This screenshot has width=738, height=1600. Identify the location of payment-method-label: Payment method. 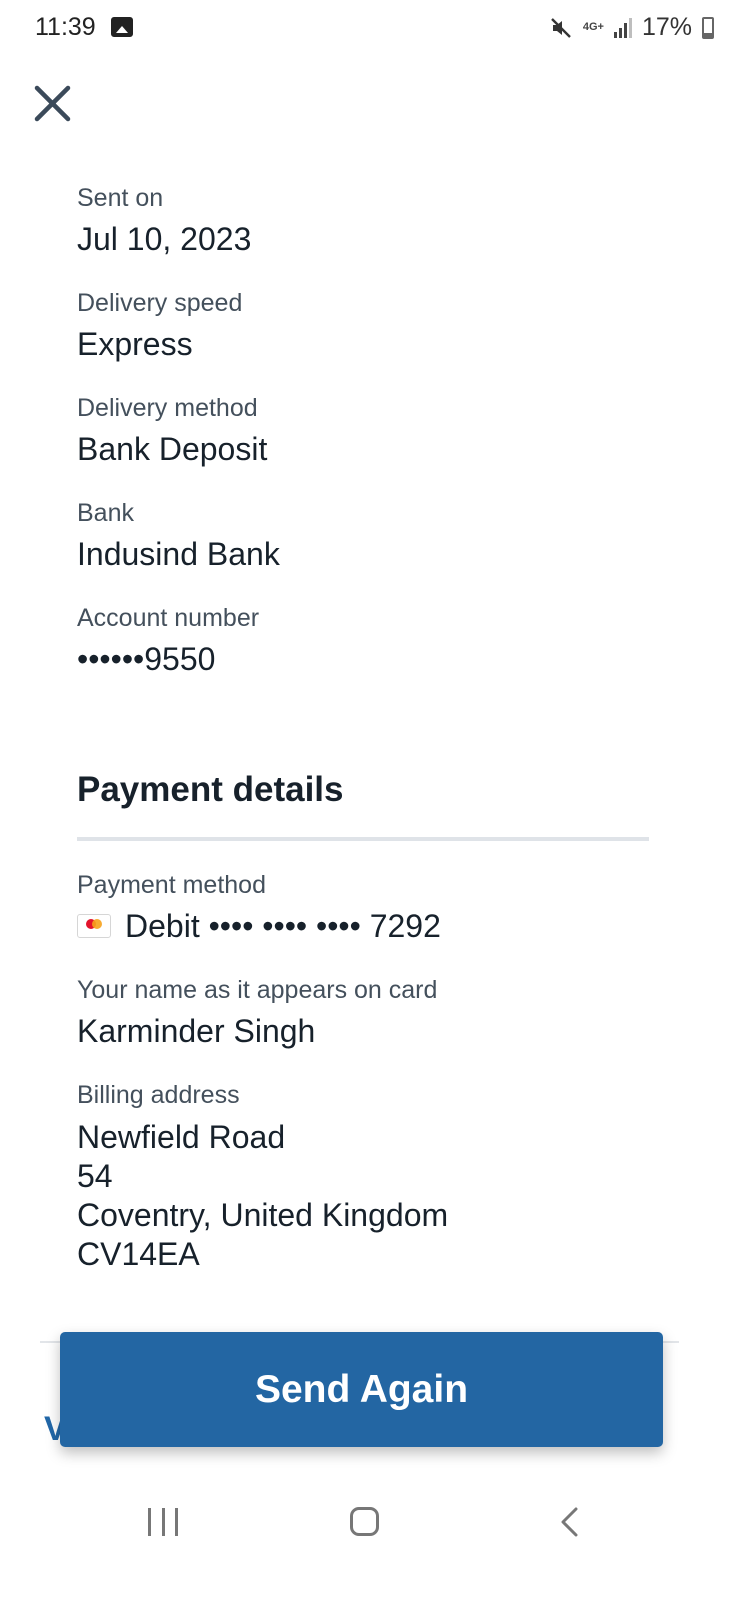
(171, 885).